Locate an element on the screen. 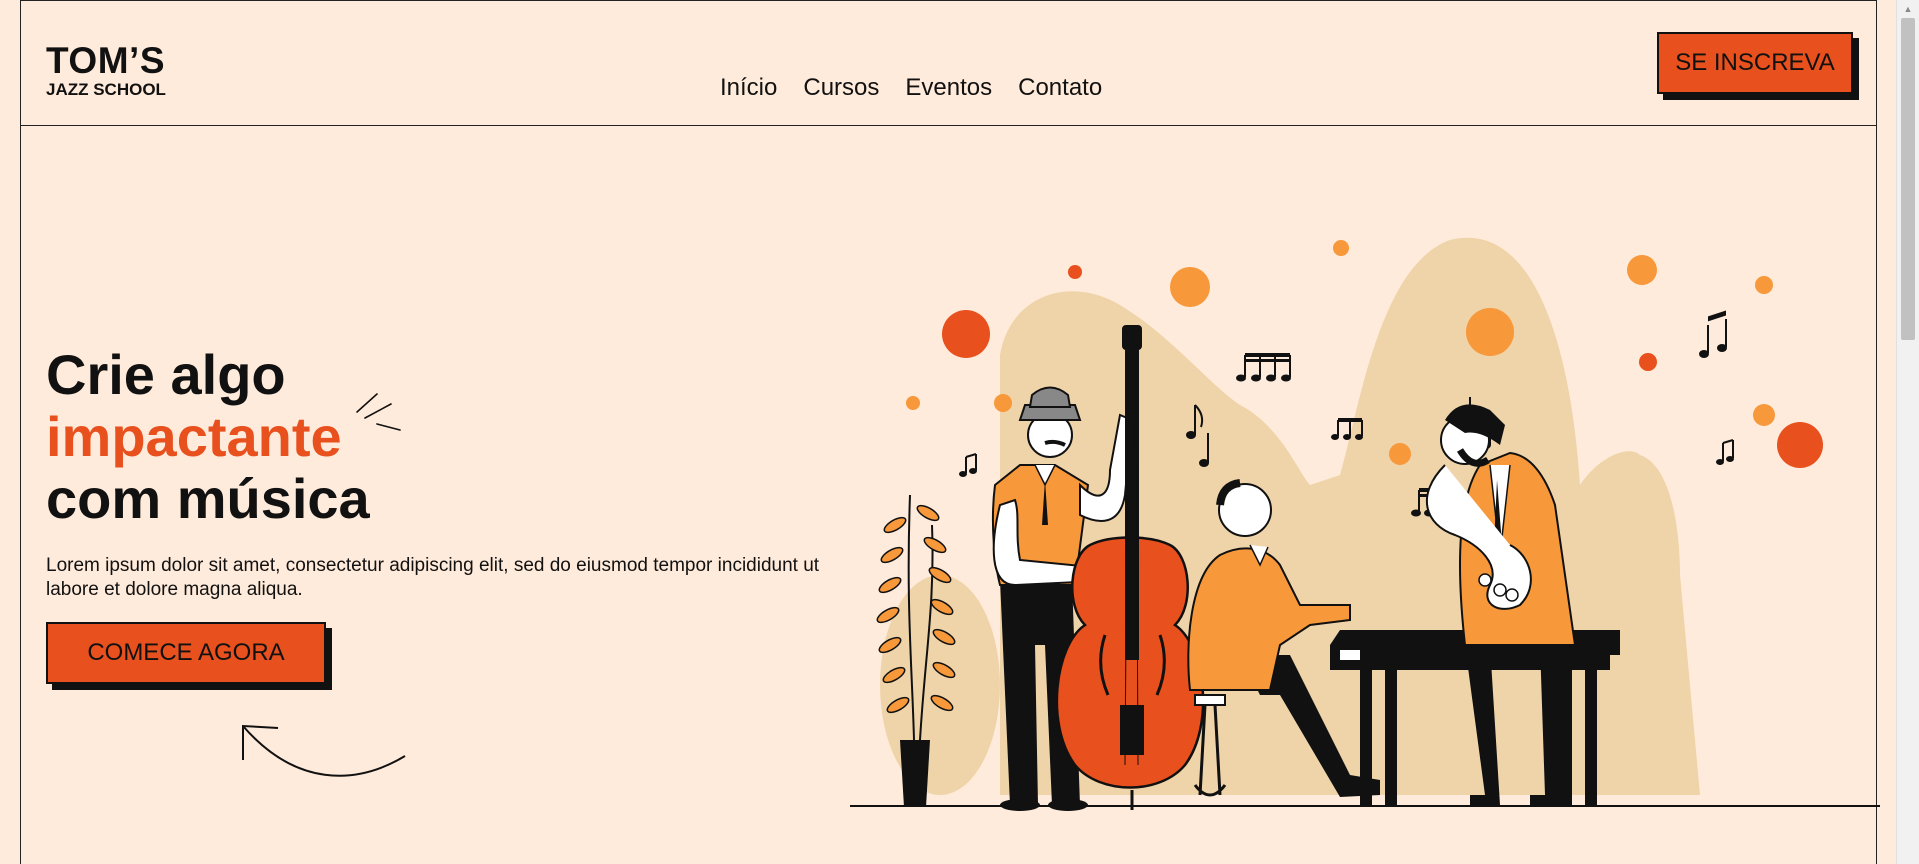  scroll-thumb is located at coordinates (1908, 179).